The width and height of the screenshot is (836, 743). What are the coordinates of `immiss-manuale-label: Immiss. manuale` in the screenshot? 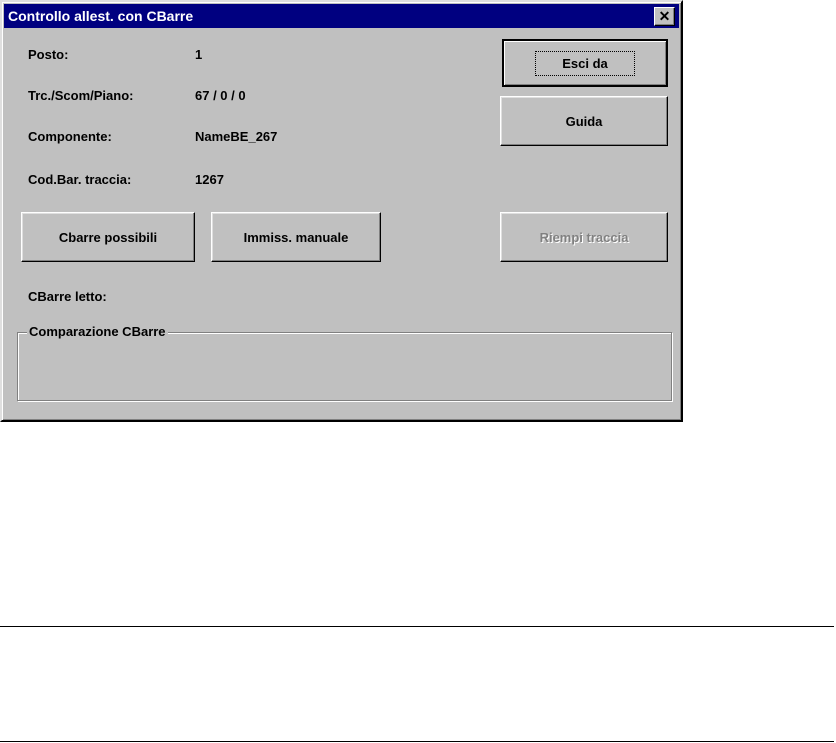 It's located at (296, 237).